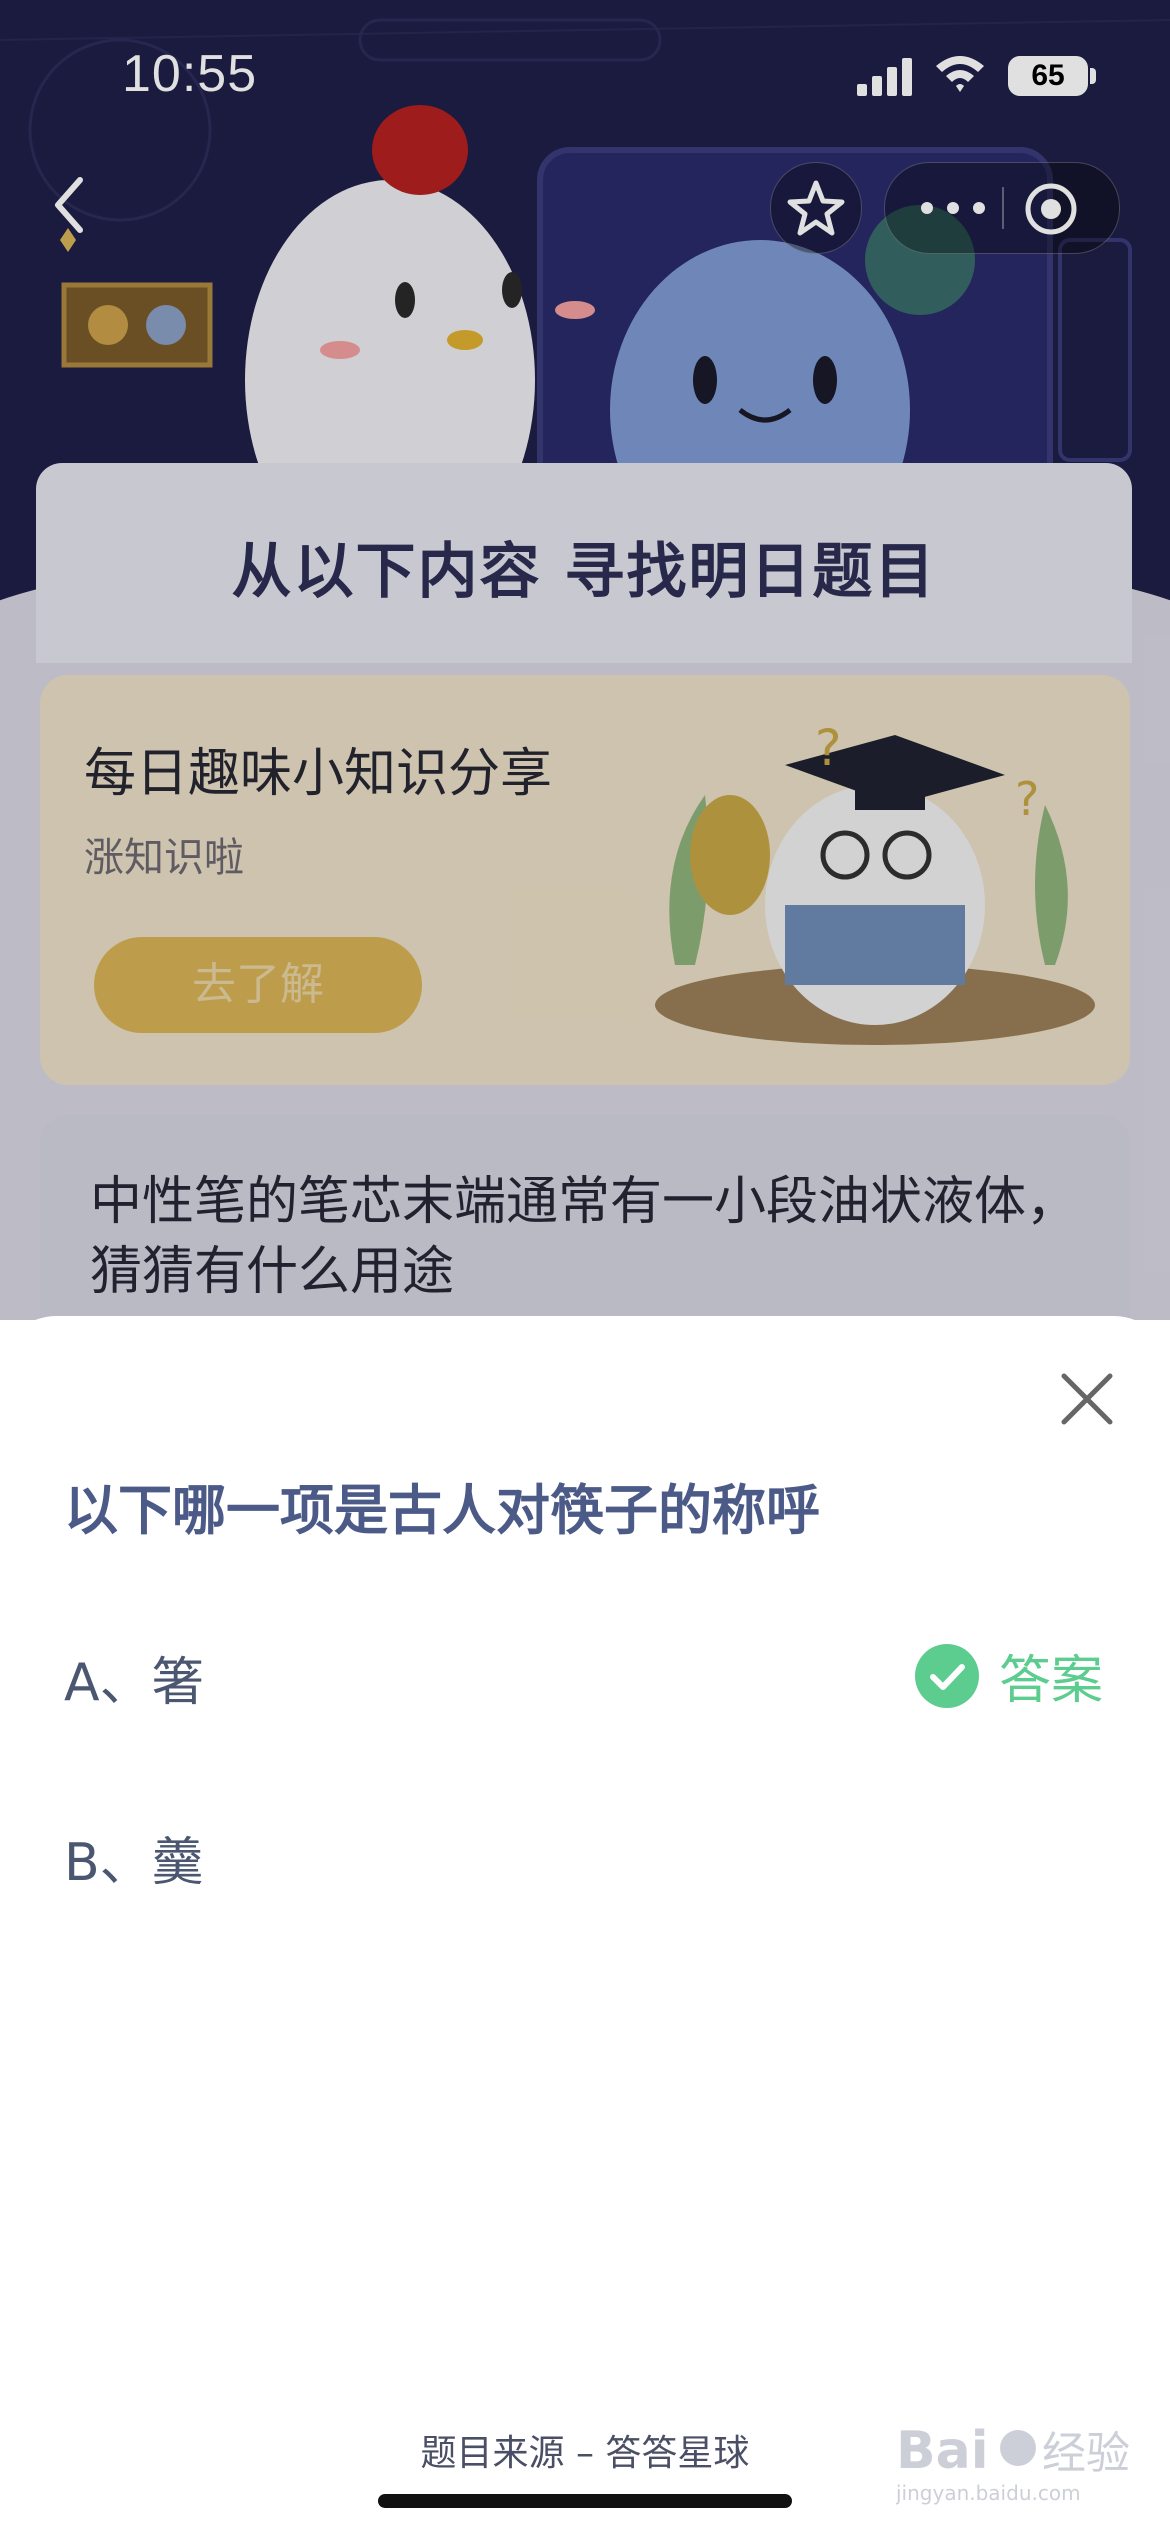 Image resolution: width=1170 pixels, height=2532 pixels. What do you see at coordinates (1051, 1681) in the screenshot?
I see `answer-label: 答案` at bounding box center [1051, 1681].